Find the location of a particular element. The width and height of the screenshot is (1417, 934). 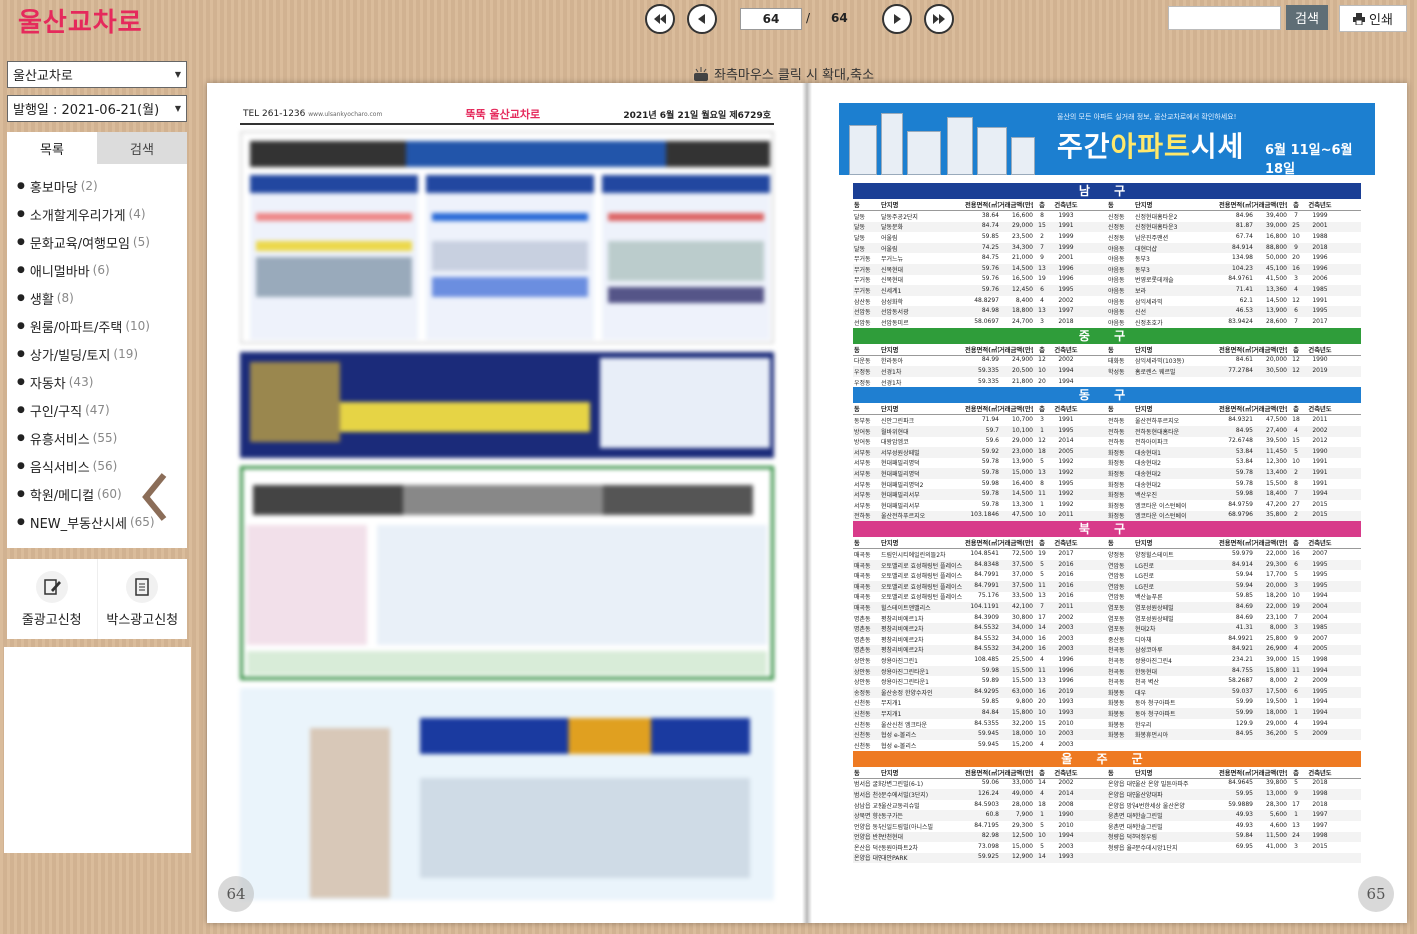

search-input is located at coordinates (1224, 18).